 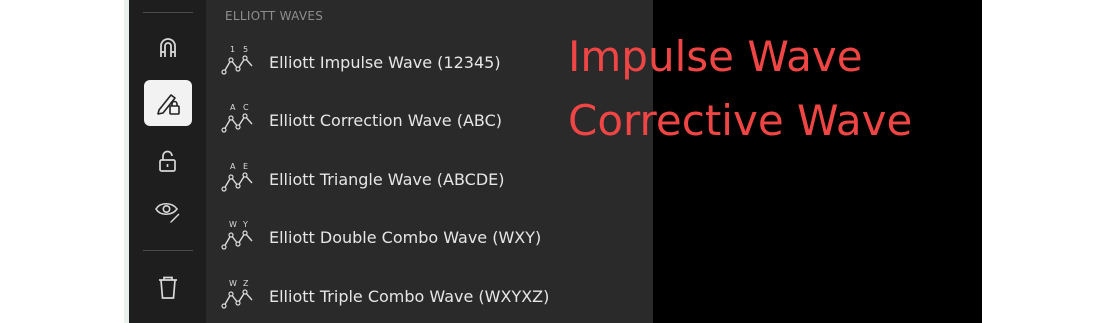 I want to click on wave-label: Elliott Triple Combo Wave (WXYXZ), so click(x=409, y=296).